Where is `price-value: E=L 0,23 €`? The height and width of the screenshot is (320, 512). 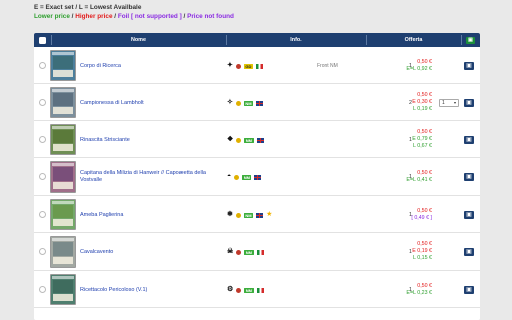 price-value: E=L 0,23 € is located at coordinates (419, 293).